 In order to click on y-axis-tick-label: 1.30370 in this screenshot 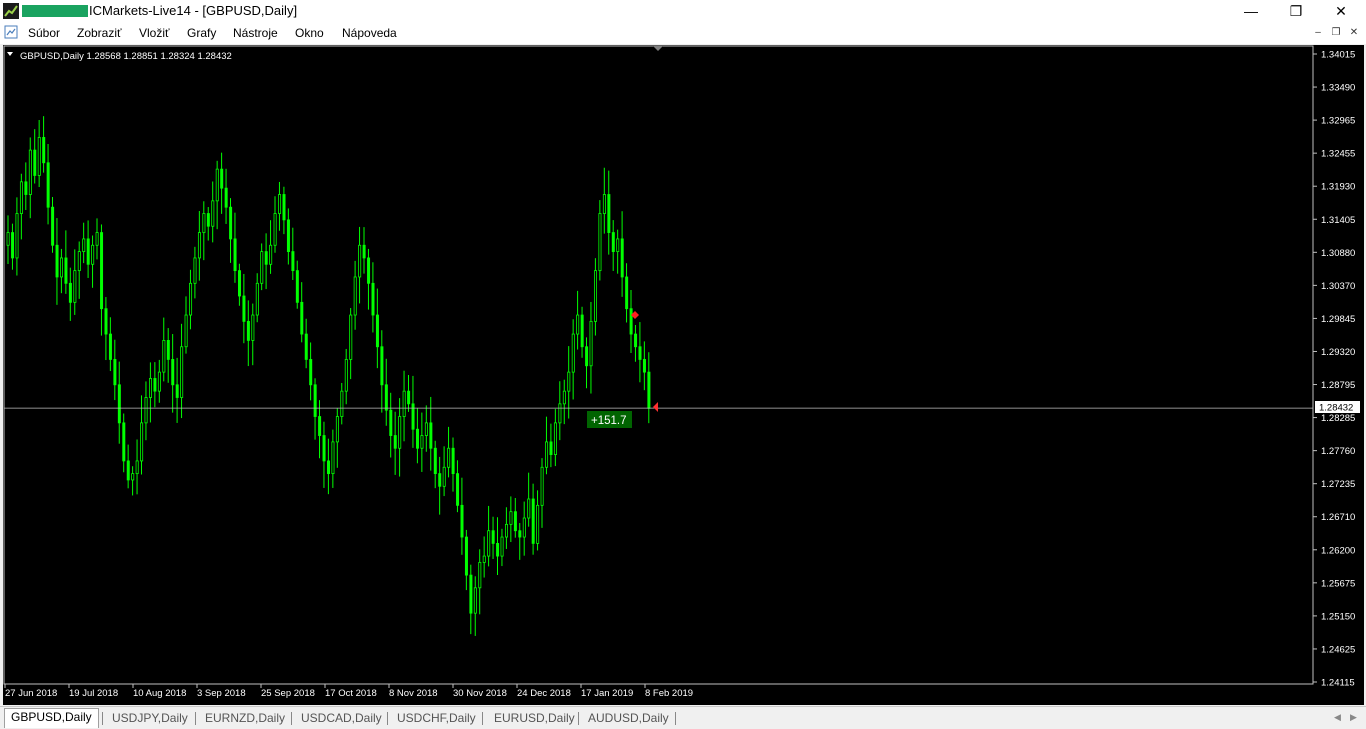, I will do `click(1338, 286)`.